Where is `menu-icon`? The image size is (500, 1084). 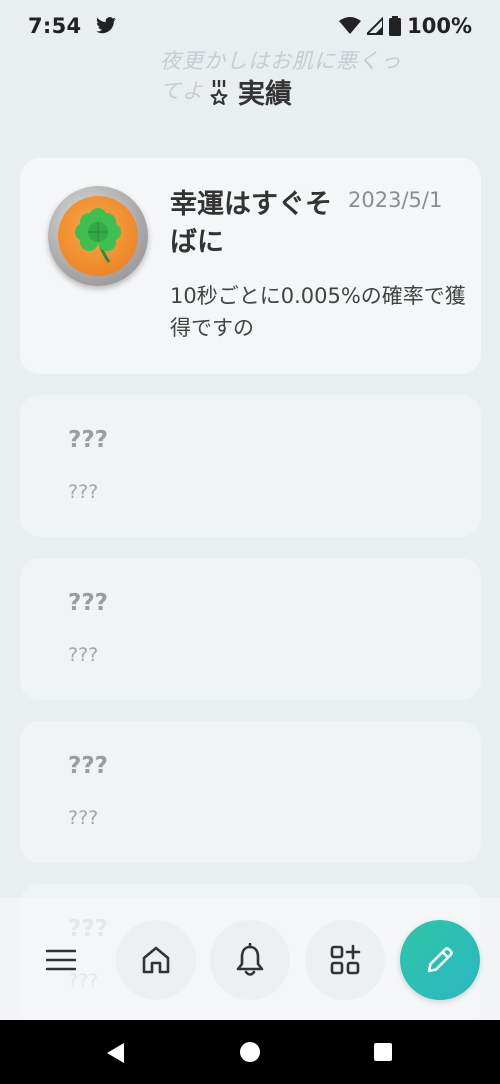
menu-icon is located at coordinates (61, 960).